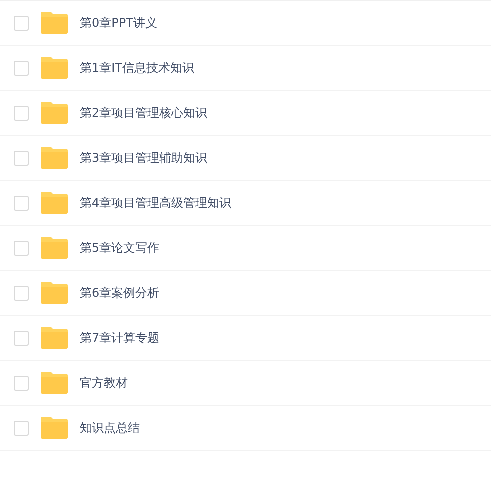 The image size is (491, 489). Describe the element at coordinates (119, 23) in the screenshot. I see `folder-name: 第0章PPT讲义` at that location.